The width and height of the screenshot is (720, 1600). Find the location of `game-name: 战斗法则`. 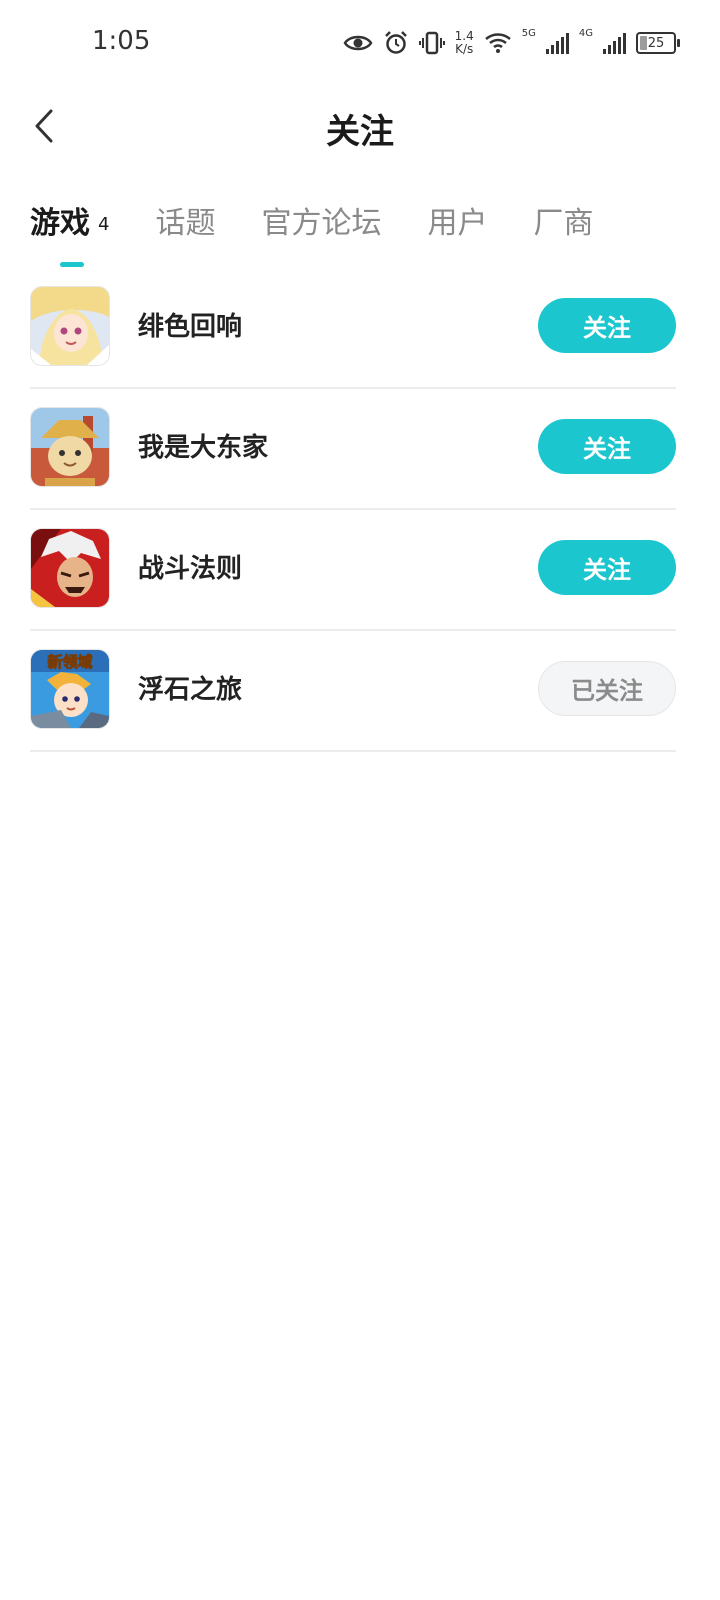

game-name: 战斗法则 is located at coordinates (190, 569).